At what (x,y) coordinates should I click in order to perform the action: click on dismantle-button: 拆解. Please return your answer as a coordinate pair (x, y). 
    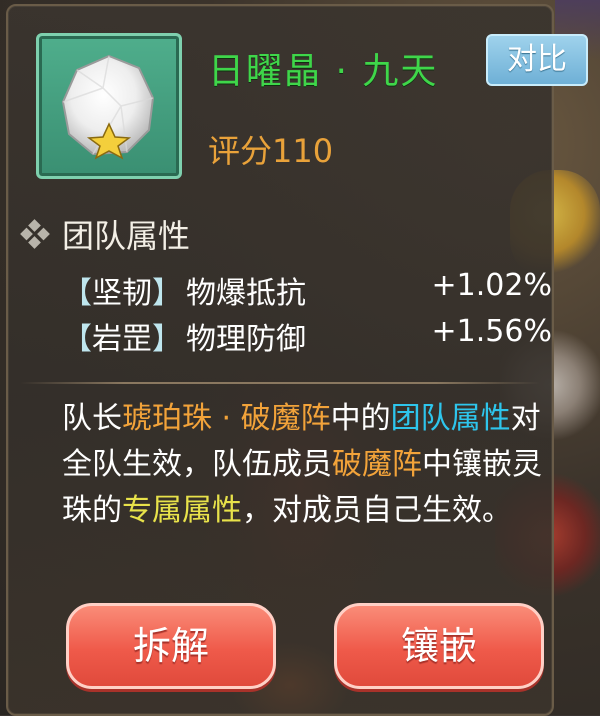
    Looking at the image, I should click on (171, 646).